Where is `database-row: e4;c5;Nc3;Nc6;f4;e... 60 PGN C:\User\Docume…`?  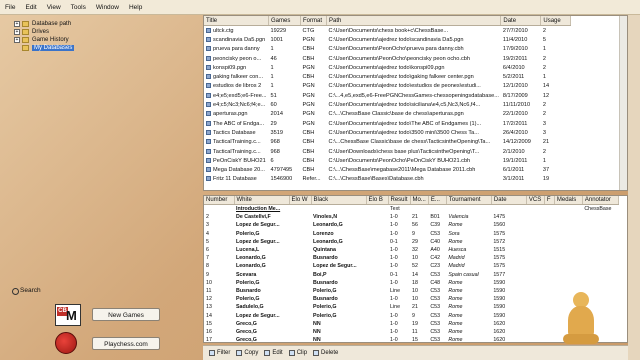
database-row: e4;c5;Nc3;Nc6;f4;e... 60 PGN C:\User\Docume… is located at coordinates (387, 104).